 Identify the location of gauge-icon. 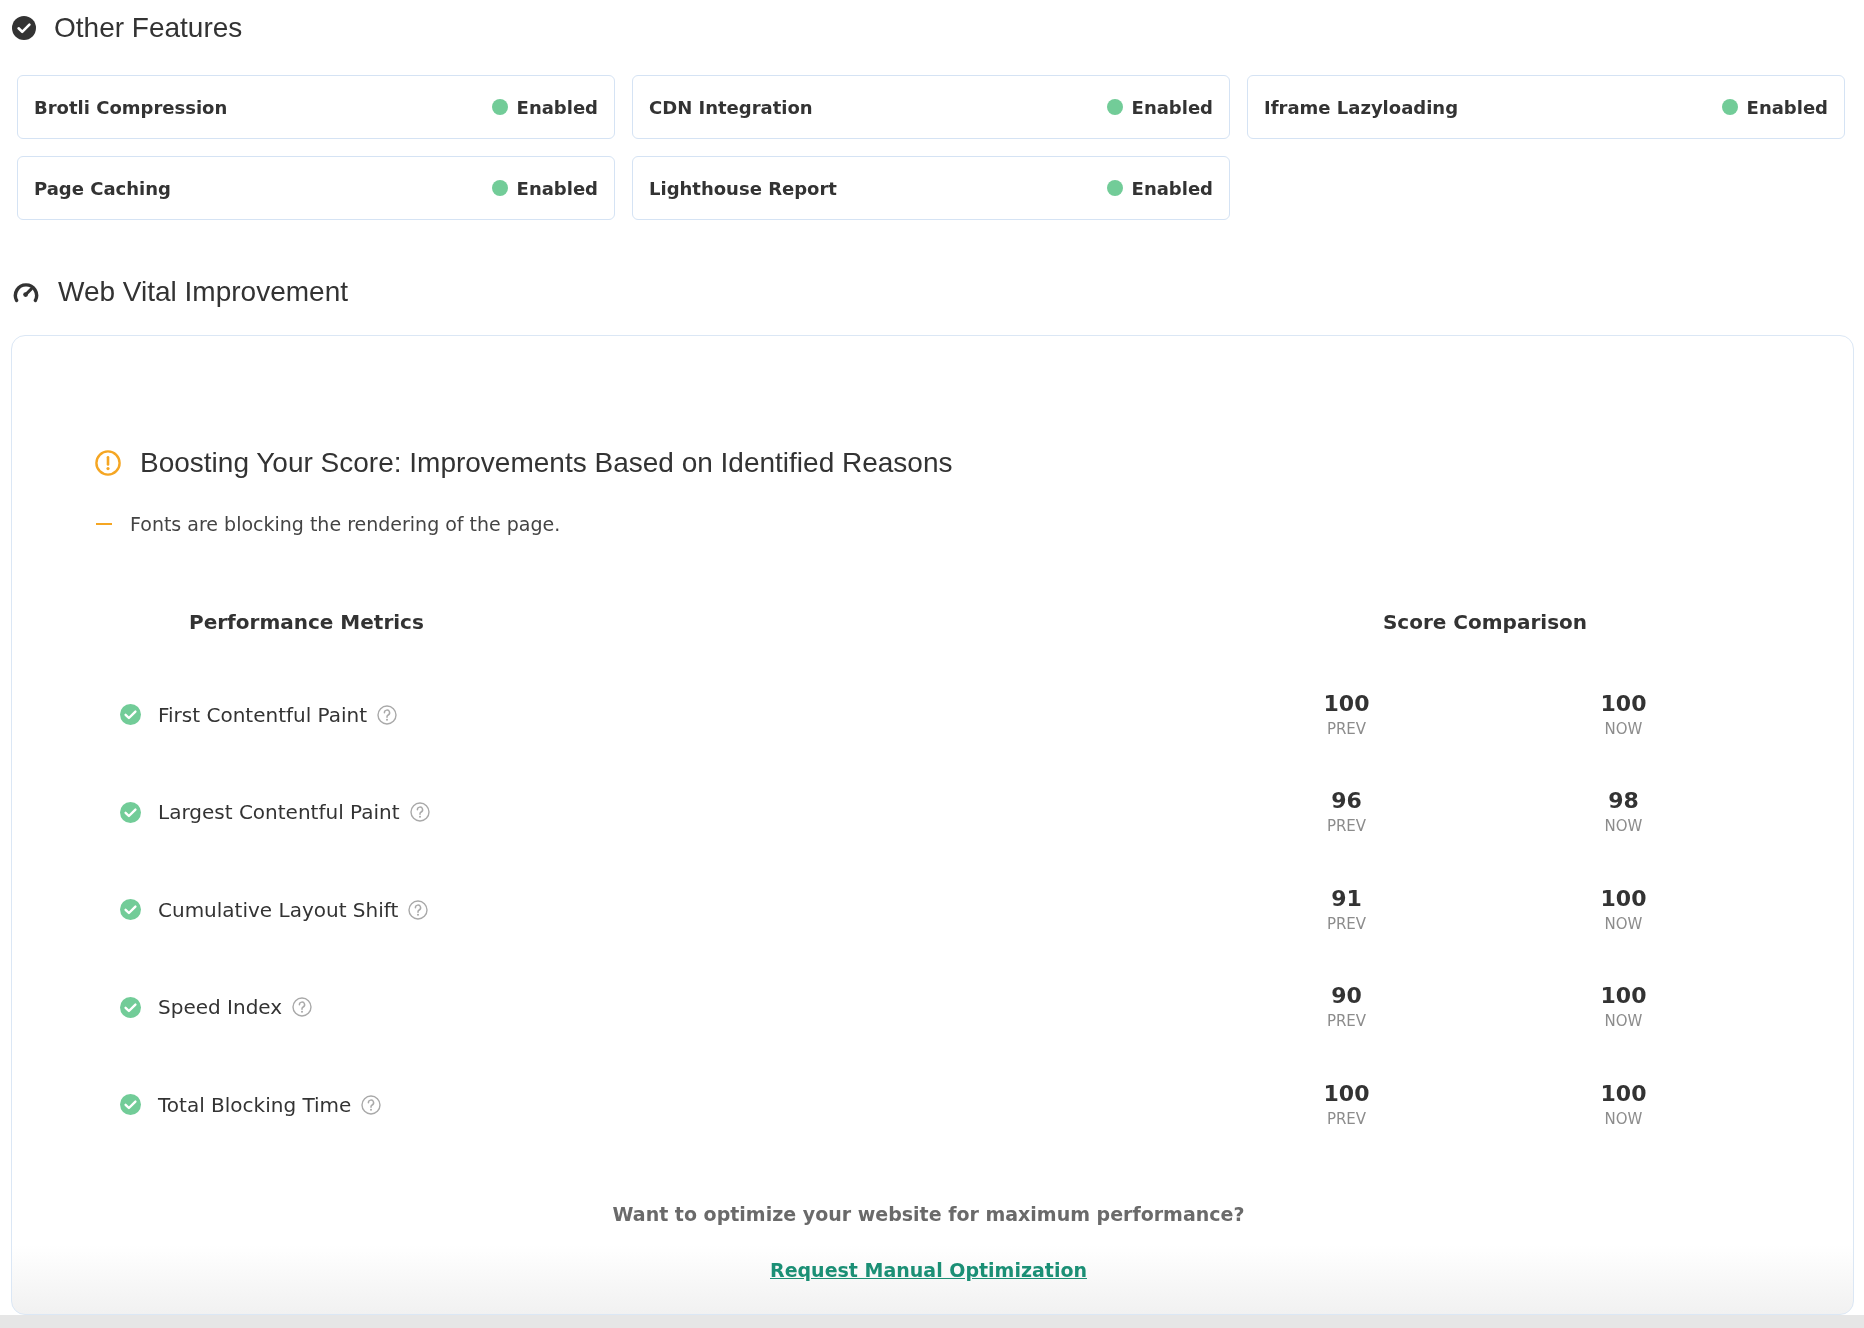
(26, 292).